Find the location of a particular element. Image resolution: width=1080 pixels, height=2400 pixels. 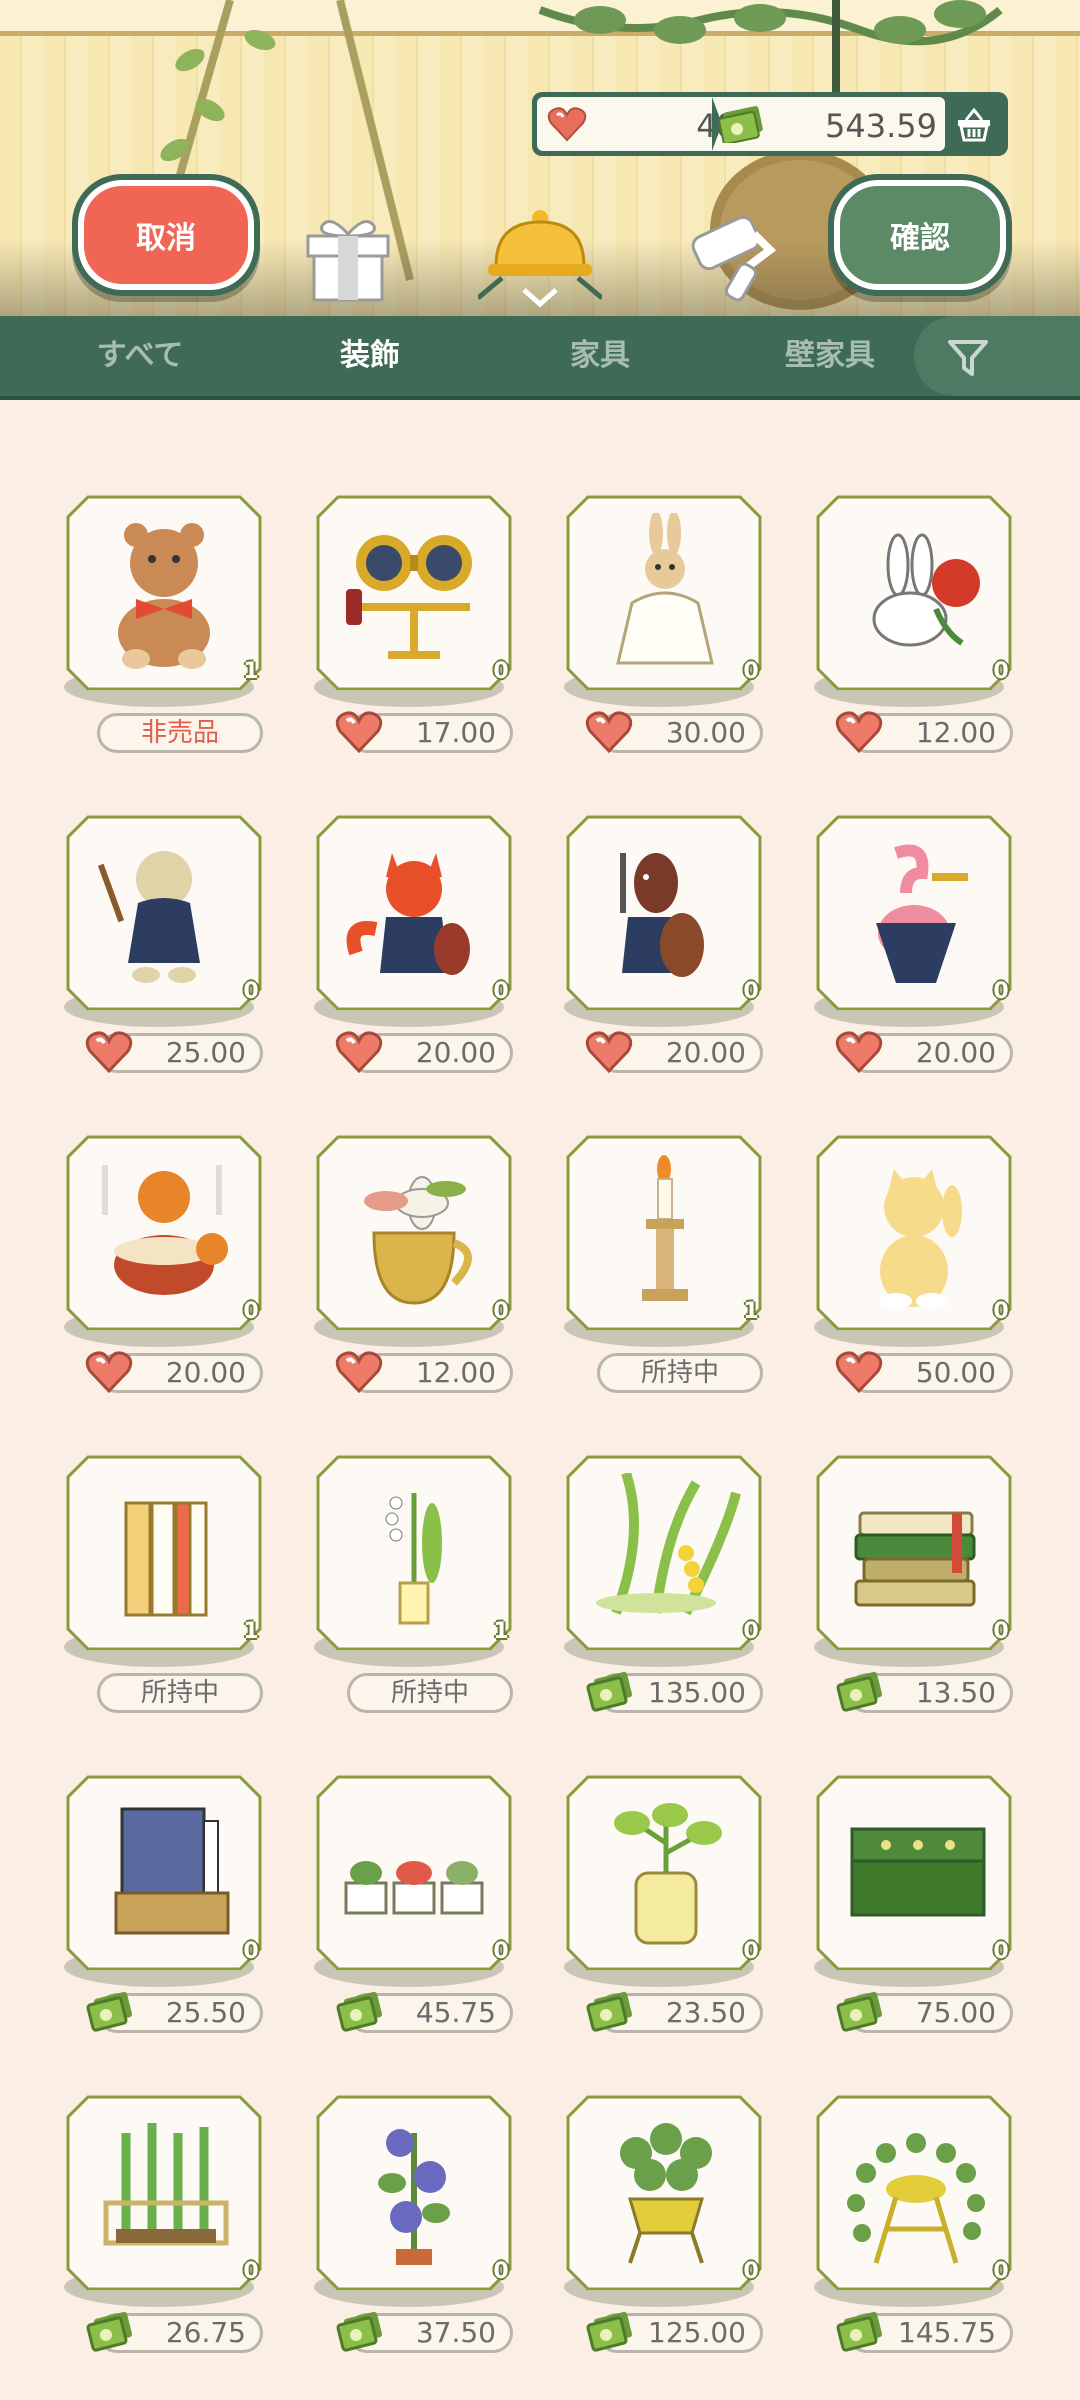

basket-icon is located at coordinates (974, 124).